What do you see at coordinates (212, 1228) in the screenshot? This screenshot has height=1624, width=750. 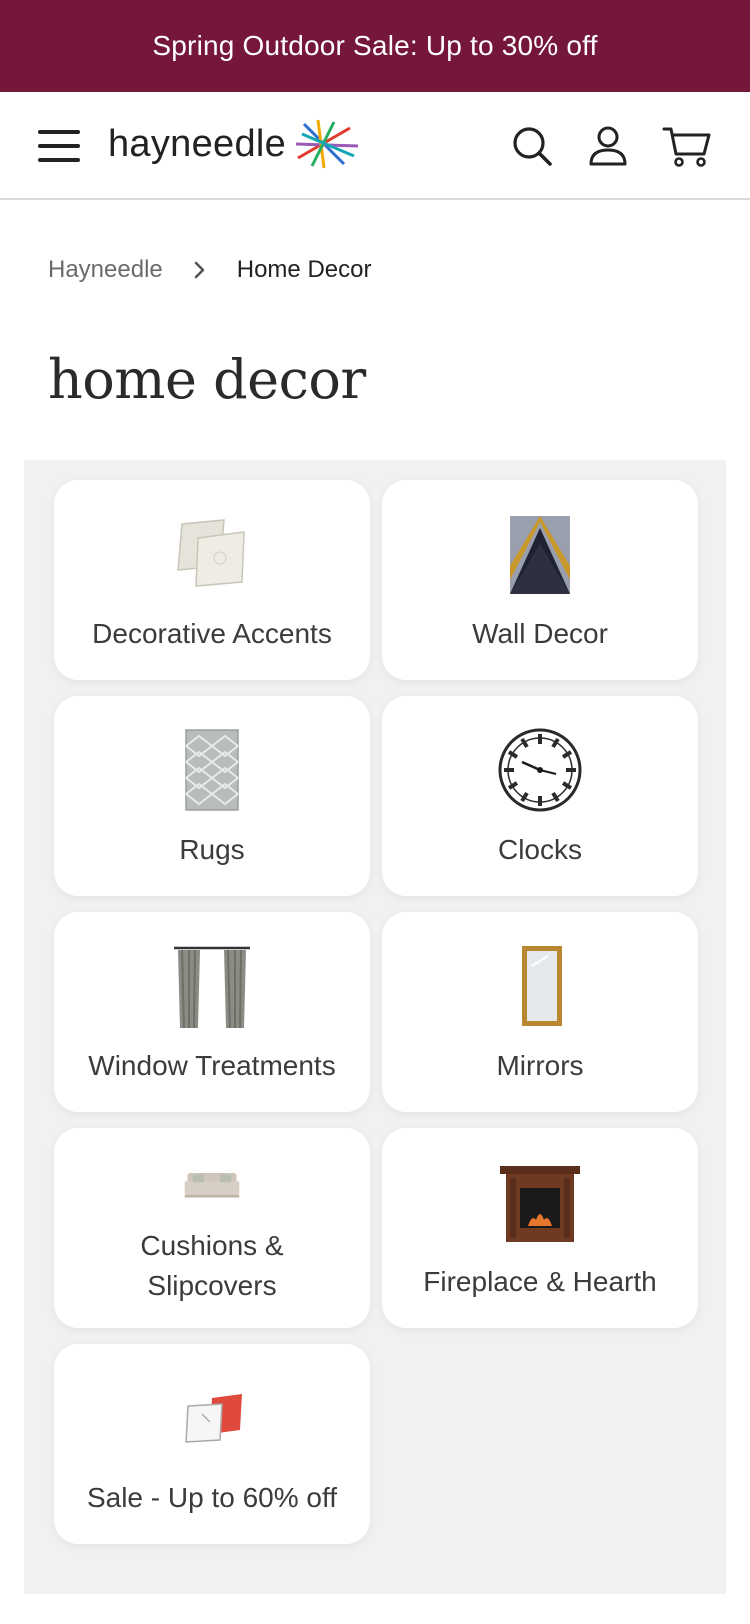 I see `category-tile-cushions-slipcovers: Cushions & Slipcovers` at bounding box center [212, 1228].